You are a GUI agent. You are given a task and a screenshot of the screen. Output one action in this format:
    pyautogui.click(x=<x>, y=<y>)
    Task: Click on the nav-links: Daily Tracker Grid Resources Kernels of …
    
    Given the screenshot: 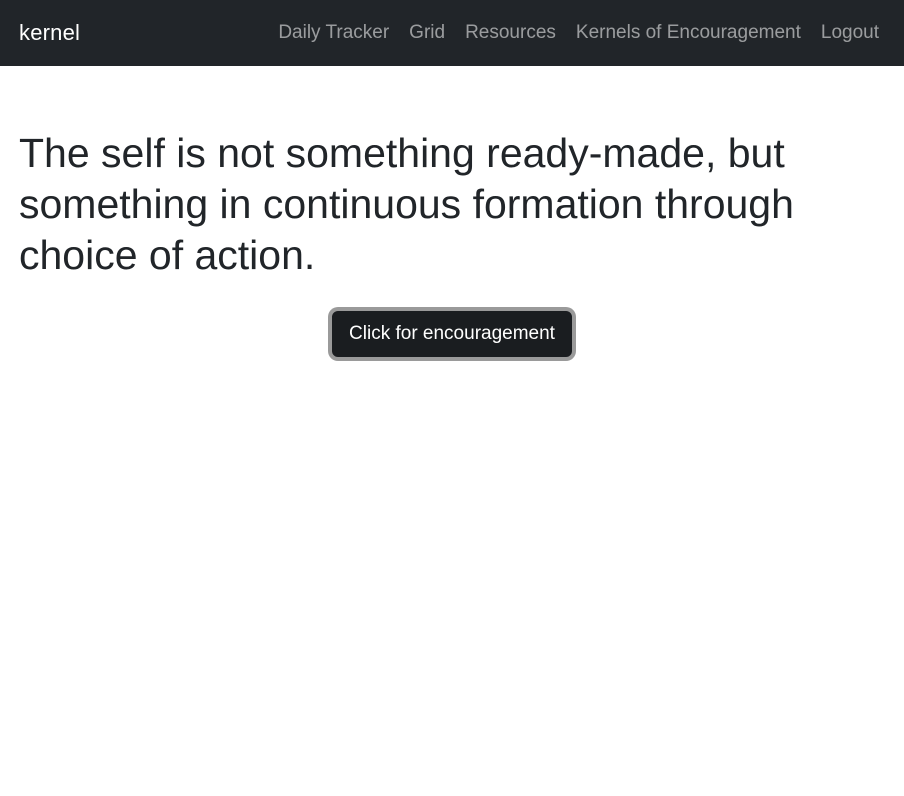 What is the action you would take?
    pyautogui.click(x=576, y=33)
    